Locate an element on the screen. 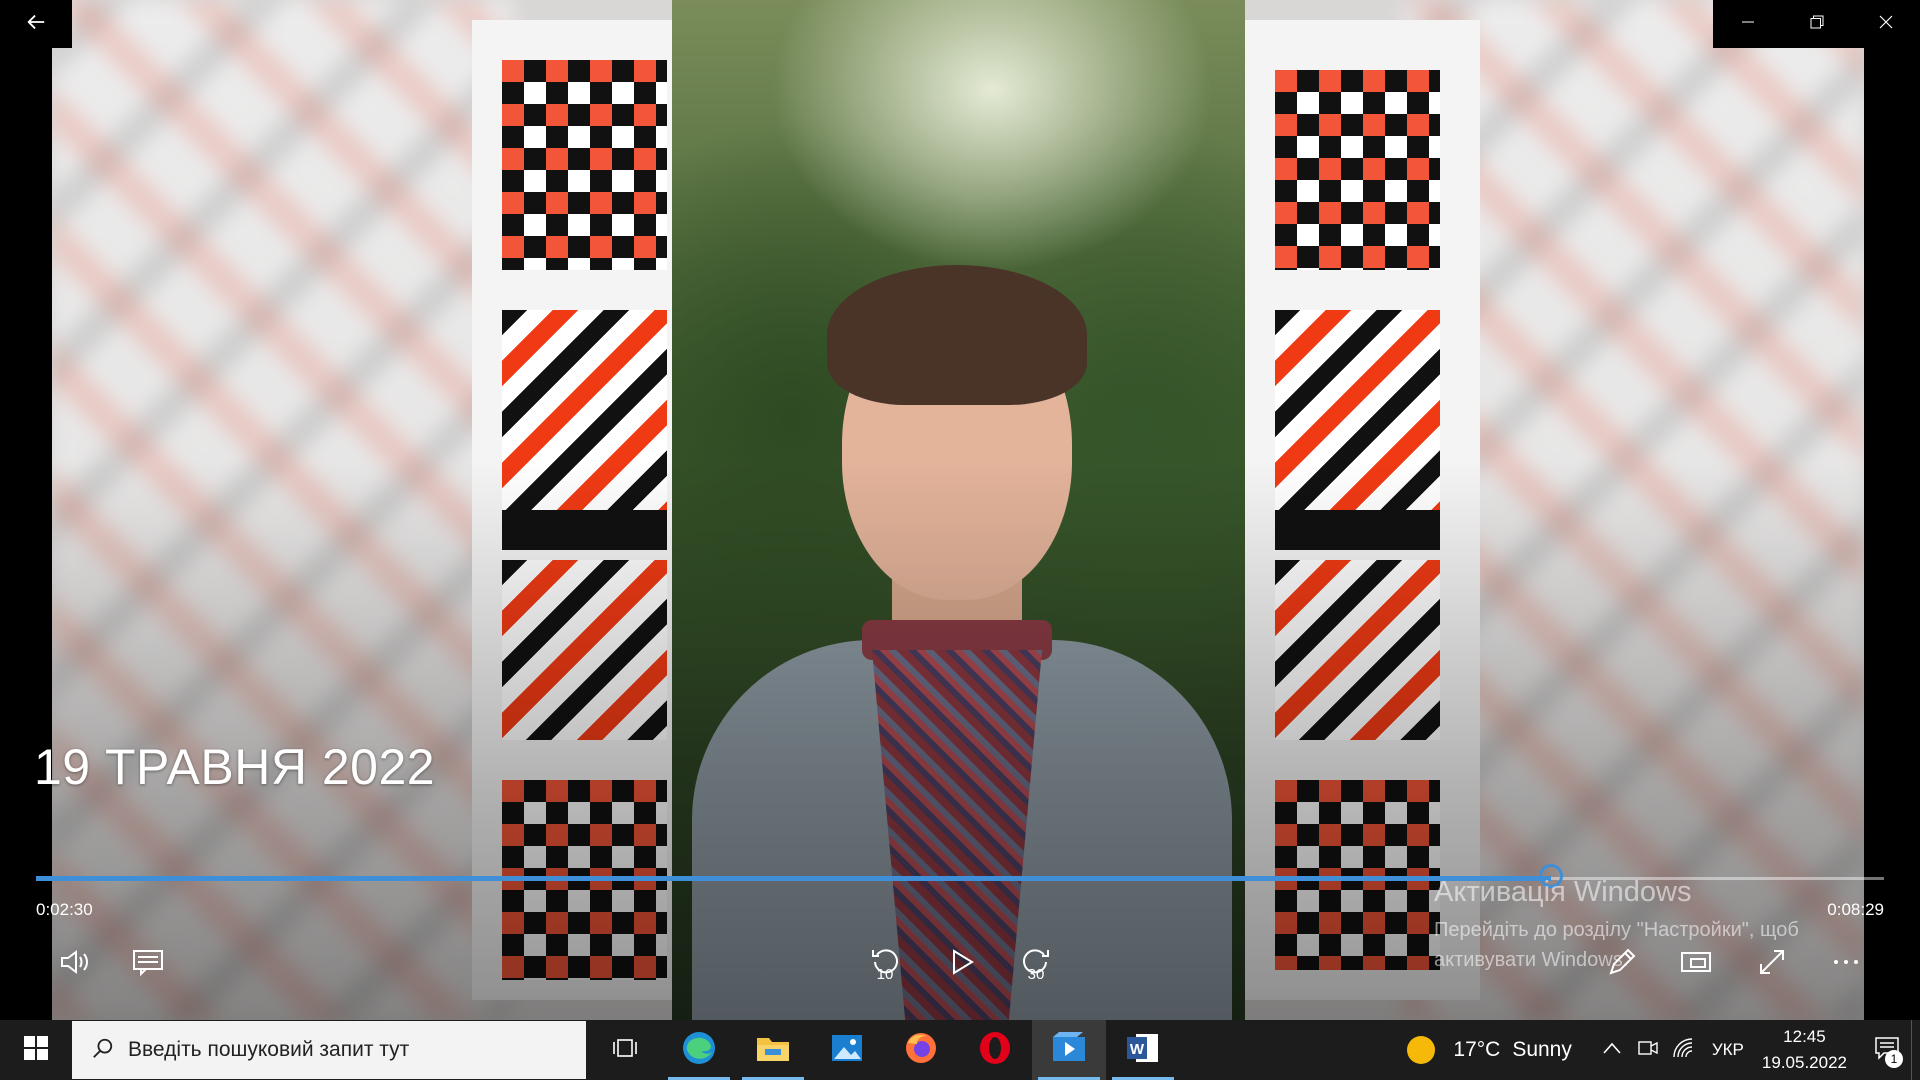 This screenshot has width=1920, height=1080. fullscreen-button is located at coordinates (1772, 964).